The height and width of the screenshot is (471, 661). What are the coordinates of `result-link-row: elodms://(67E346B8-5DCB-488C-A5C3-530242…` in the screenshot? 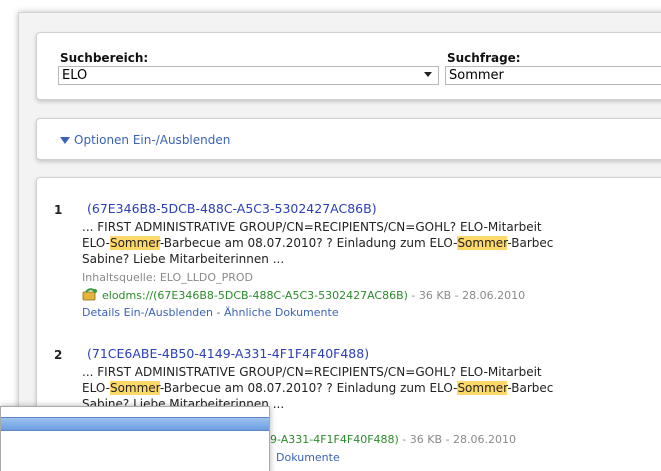 It's located at (303, 295).